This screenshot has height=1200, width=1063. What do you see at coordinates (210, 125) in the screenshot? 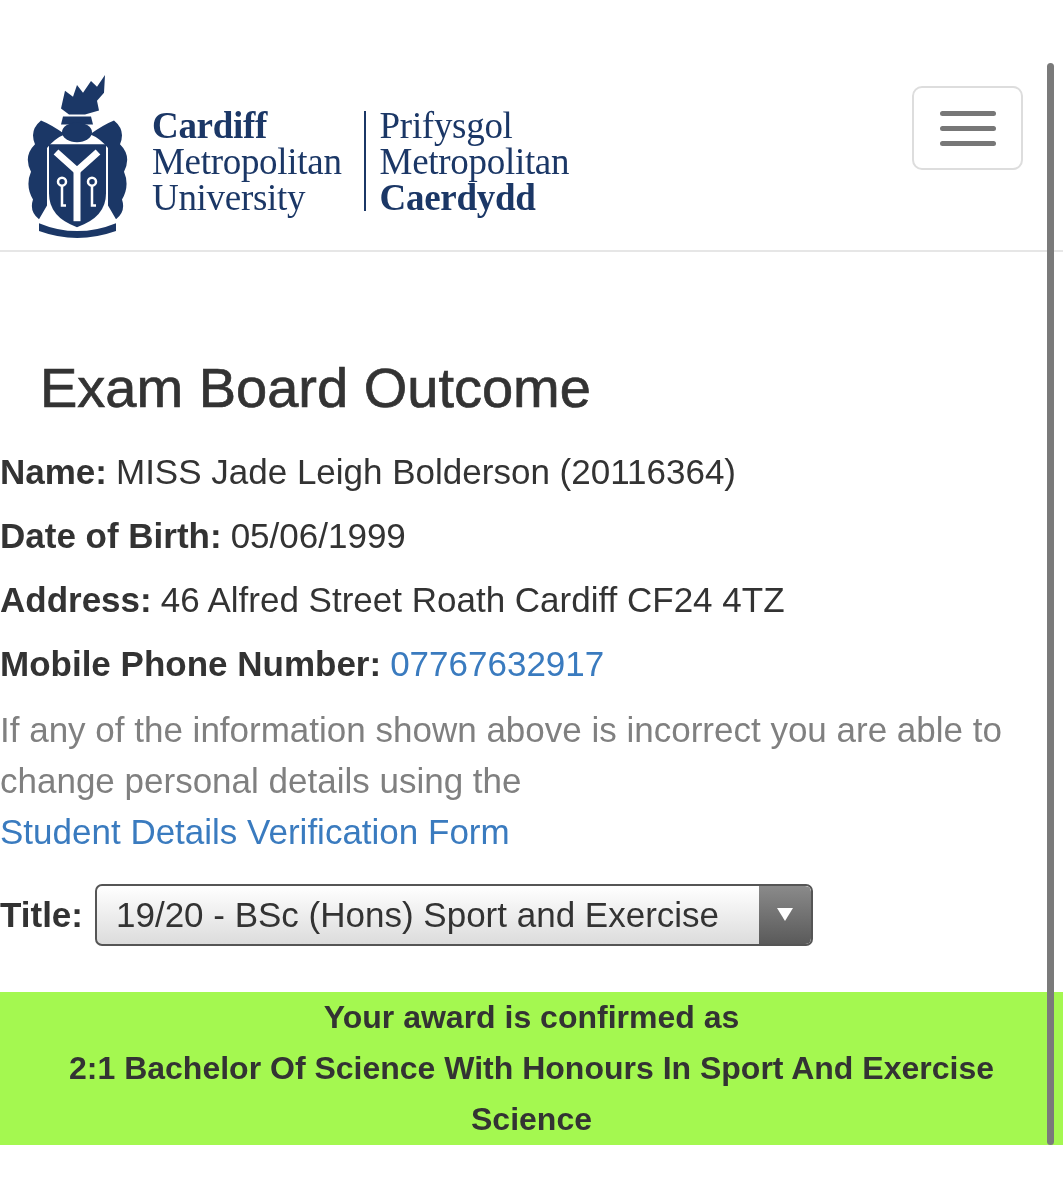
I see `logo-text: Cardiff` at bounding box center [210, 125].